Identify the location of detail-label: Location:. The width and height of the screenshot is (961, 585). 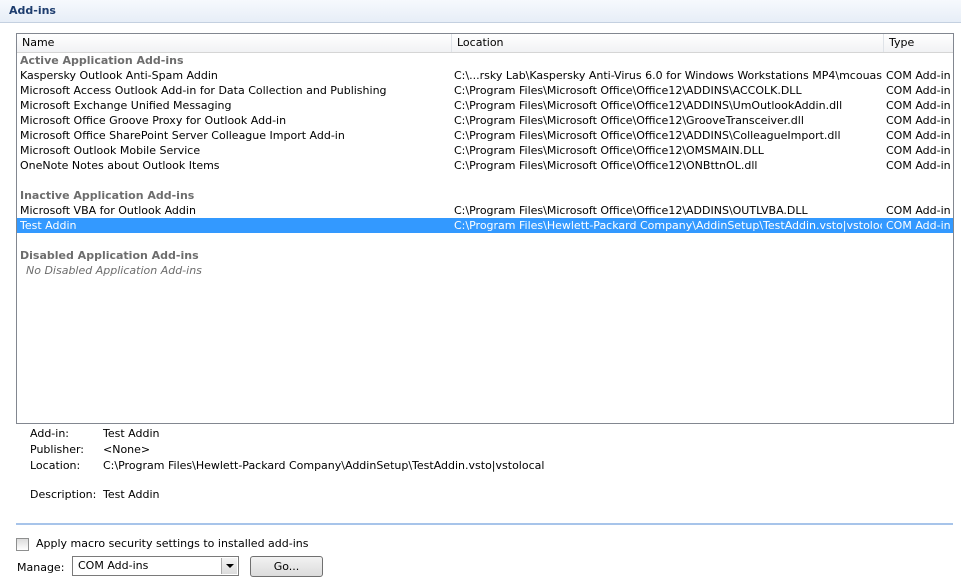
(55, 465).